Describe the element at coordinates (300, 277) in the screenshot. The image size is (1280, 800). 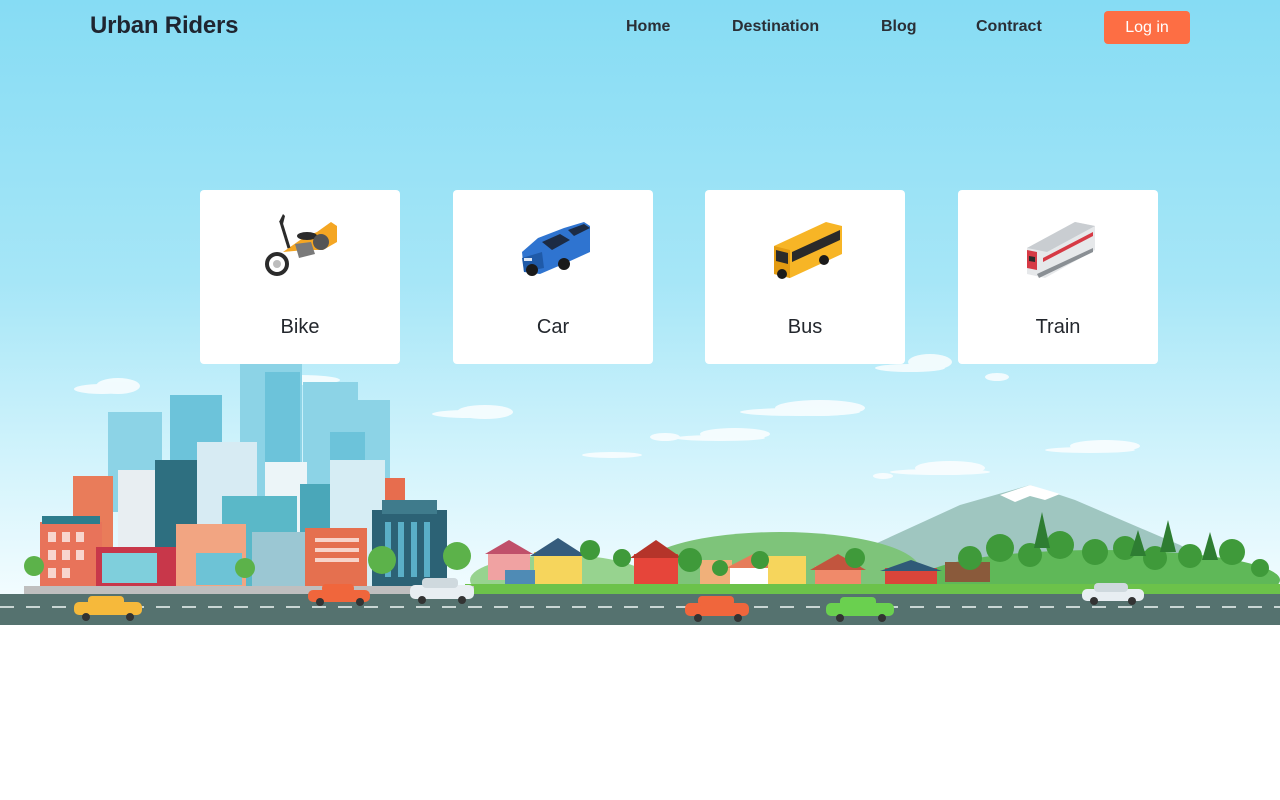
I see `vehicle-card-bike: Bike` at that location.